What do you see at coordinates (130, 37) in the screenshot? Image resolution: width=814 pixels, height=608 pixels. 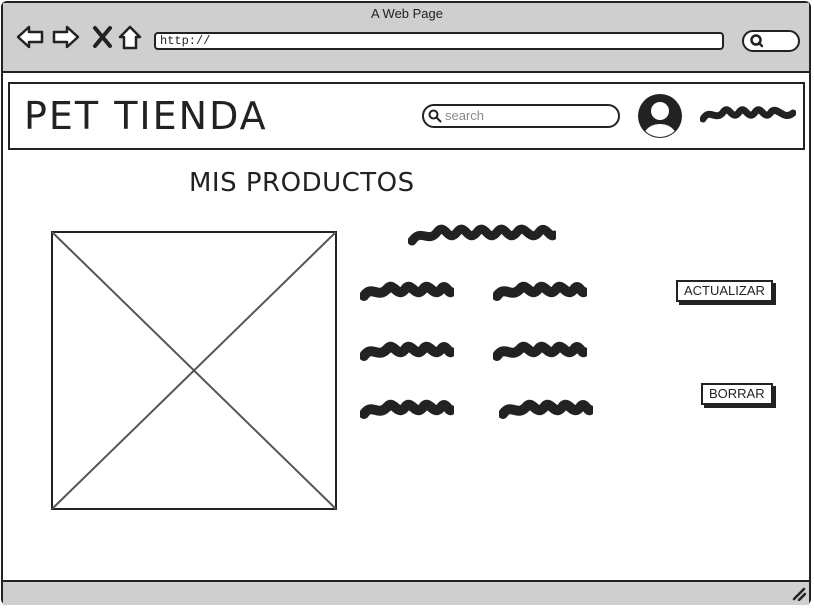 I see `home-icon` at bounding box center [130, 37].